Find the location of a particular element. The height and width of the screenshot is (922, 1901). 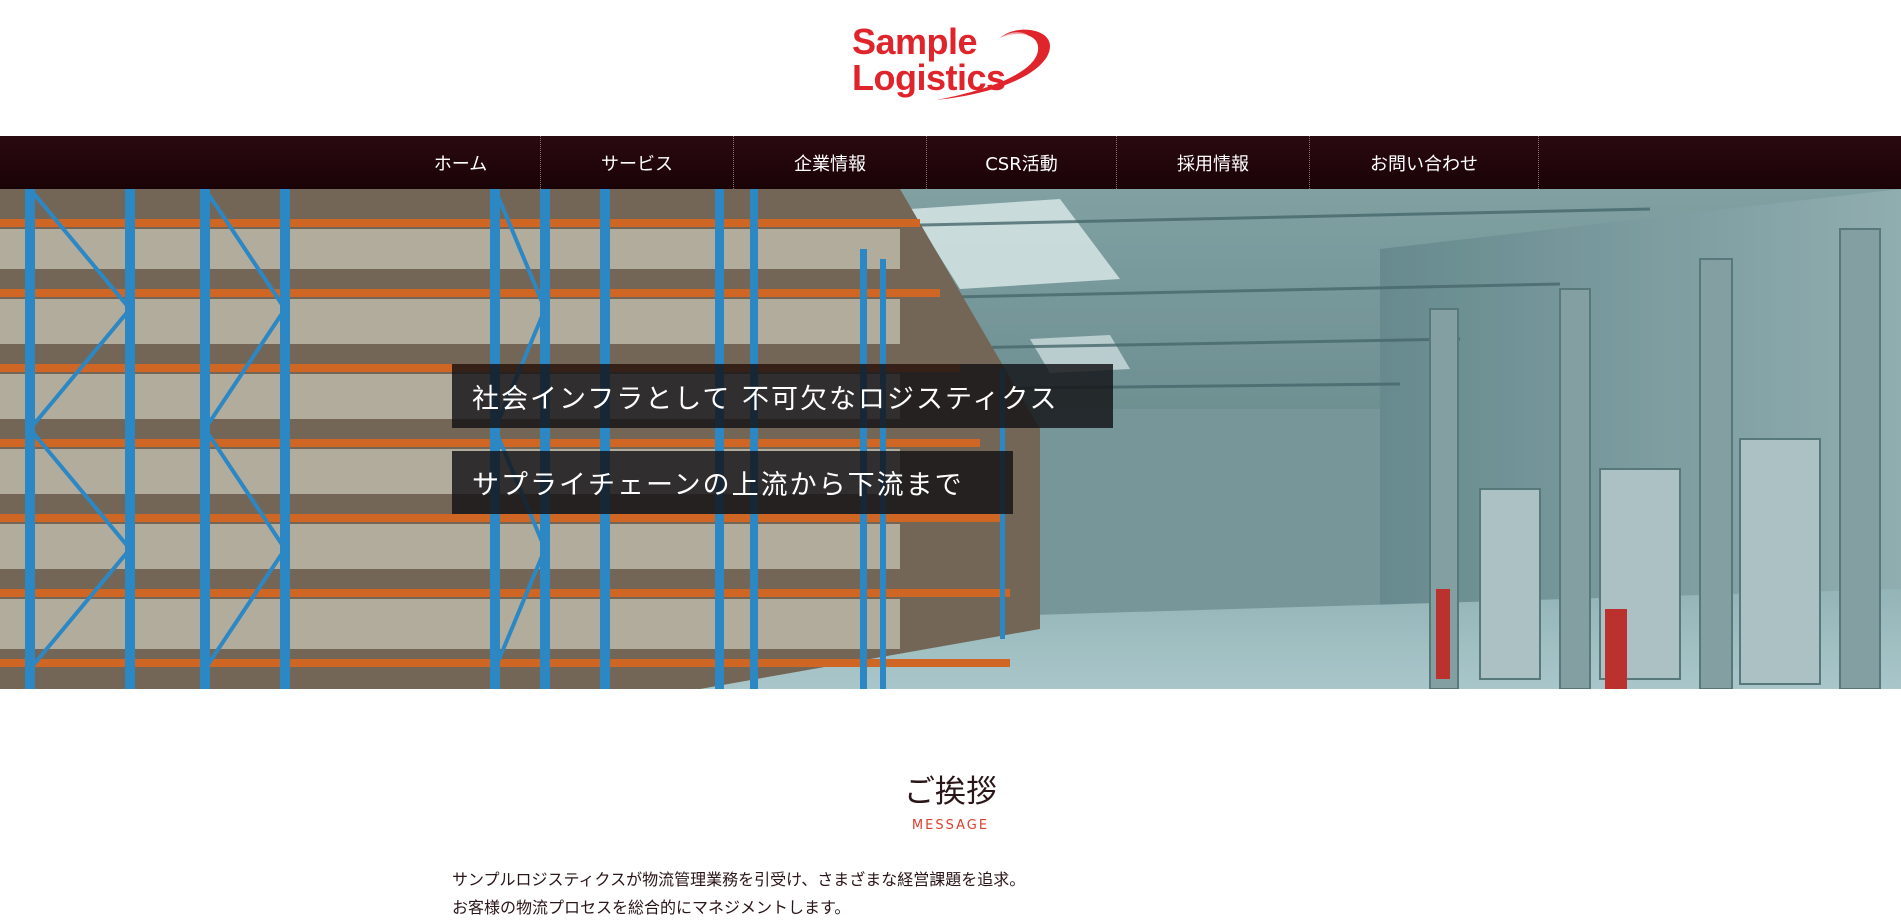

nav-item-home-label: ホーム is located at coordinates (460, 164).